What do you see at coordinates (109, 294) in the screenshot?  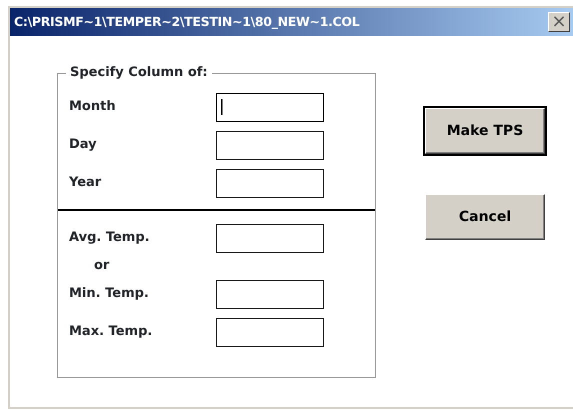 I see `field-label: Min. Temp.` at bounding box center [109, 294].